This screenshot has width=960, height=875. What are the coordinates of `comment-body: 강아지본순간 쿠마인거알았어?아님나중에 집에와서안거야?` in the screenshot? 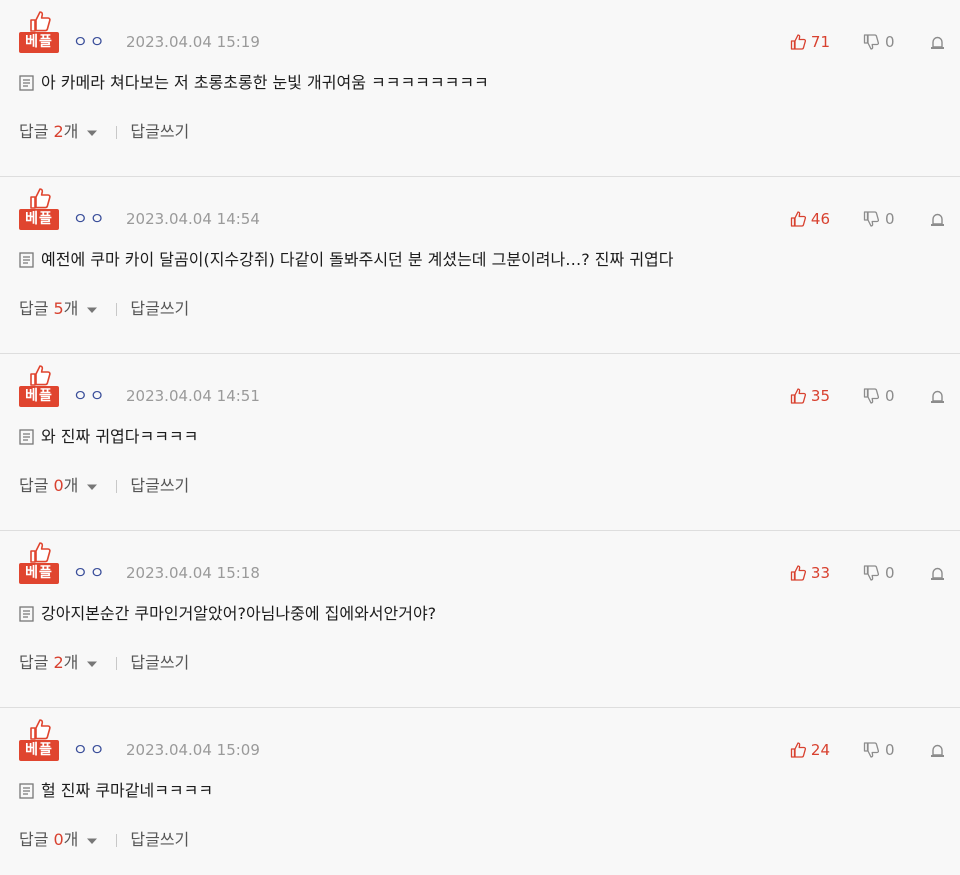 It's located at (227, 614).